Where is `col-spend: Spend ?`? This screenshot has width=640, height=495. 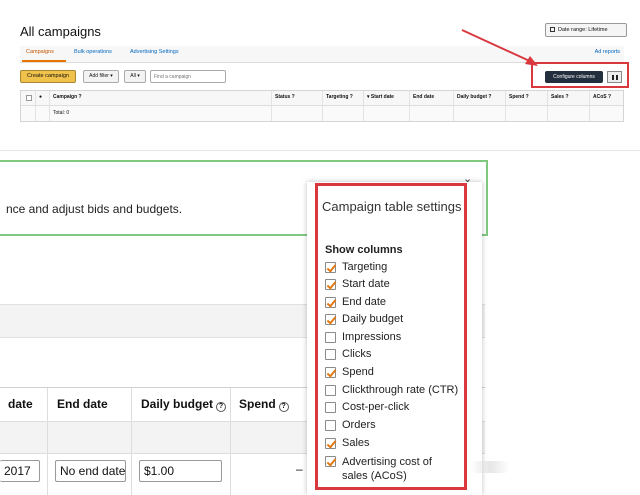 col-spend: Spend ? is located at coordinates (519, 97).